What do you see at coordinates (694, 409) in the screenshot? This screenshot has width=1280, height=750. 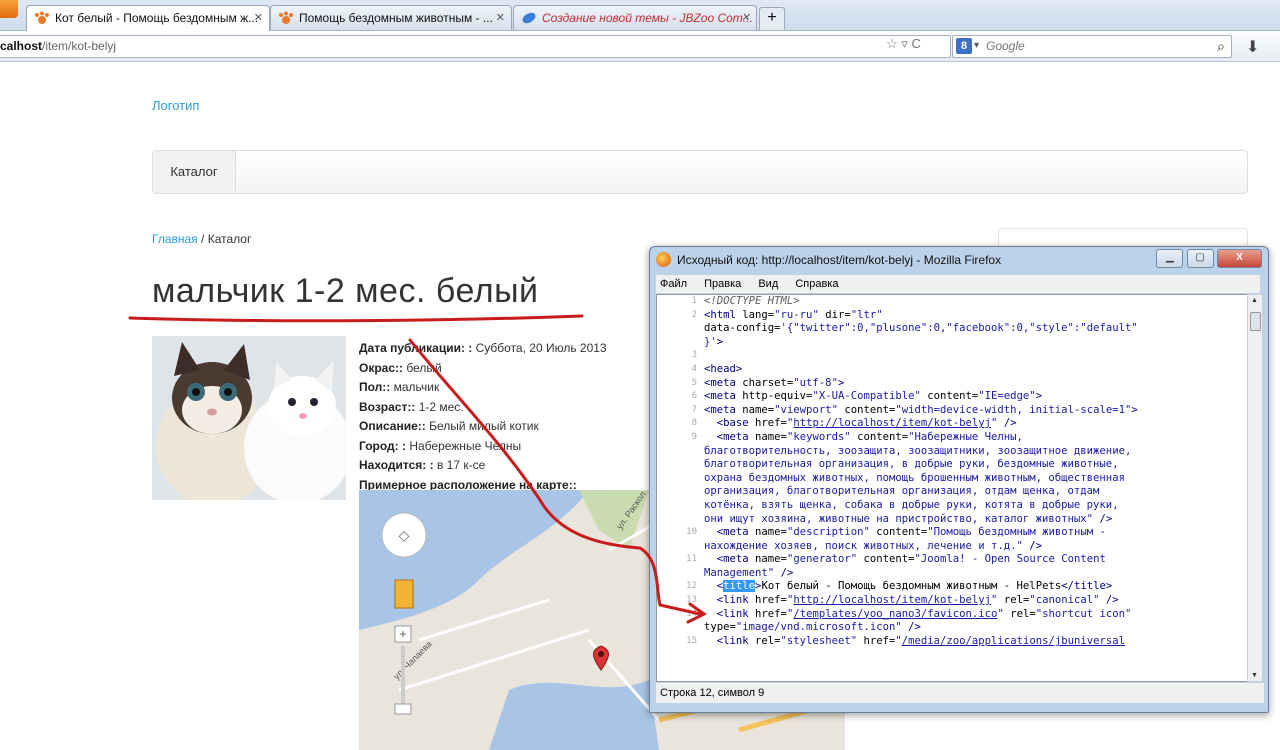 I see `line-number: 7` at bounding box center [694, 409].